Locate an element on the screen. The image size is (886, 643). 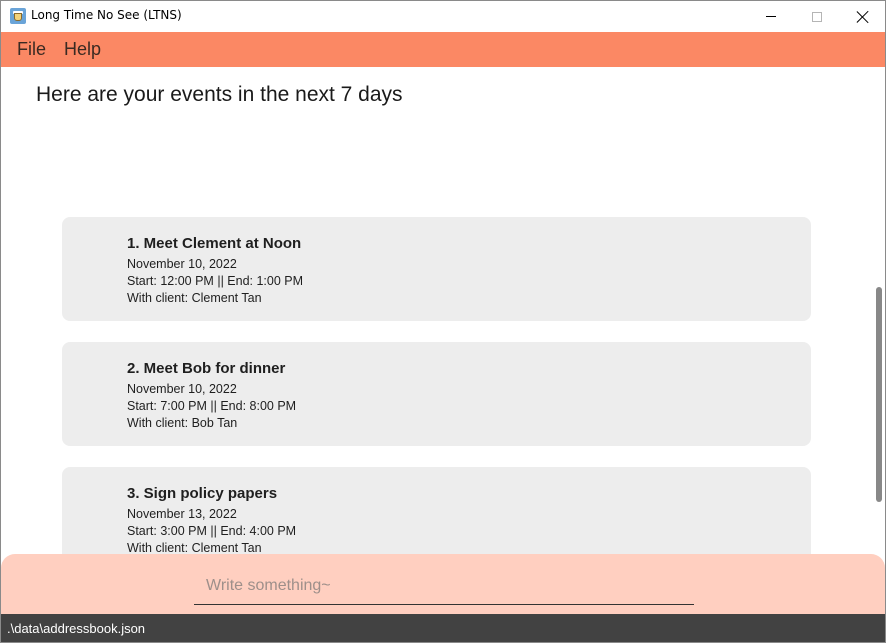
window-title: Long Time No See (LTNS) is located at coordinates (106, 15).